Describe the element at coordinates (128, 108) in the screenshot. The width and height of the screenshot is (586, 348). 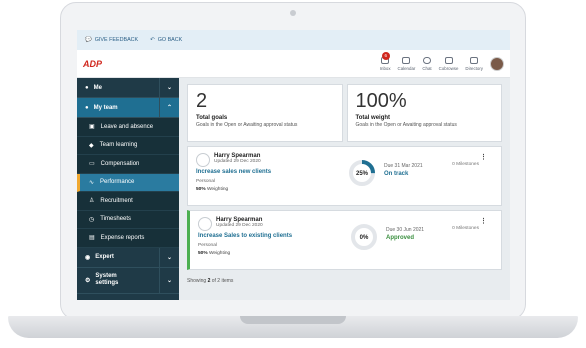
I see `sidebar-item-my-team: ● My team ⌃` at that location.